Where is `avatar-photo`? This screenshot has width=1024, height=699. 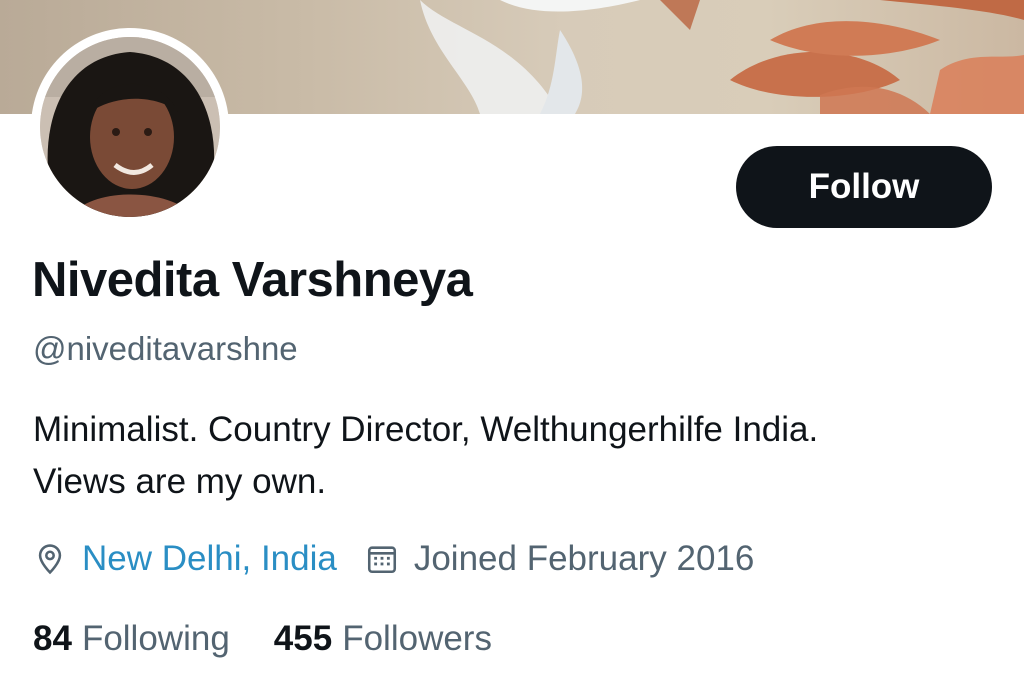
avatar-photo is located at coordinates (130, 127).